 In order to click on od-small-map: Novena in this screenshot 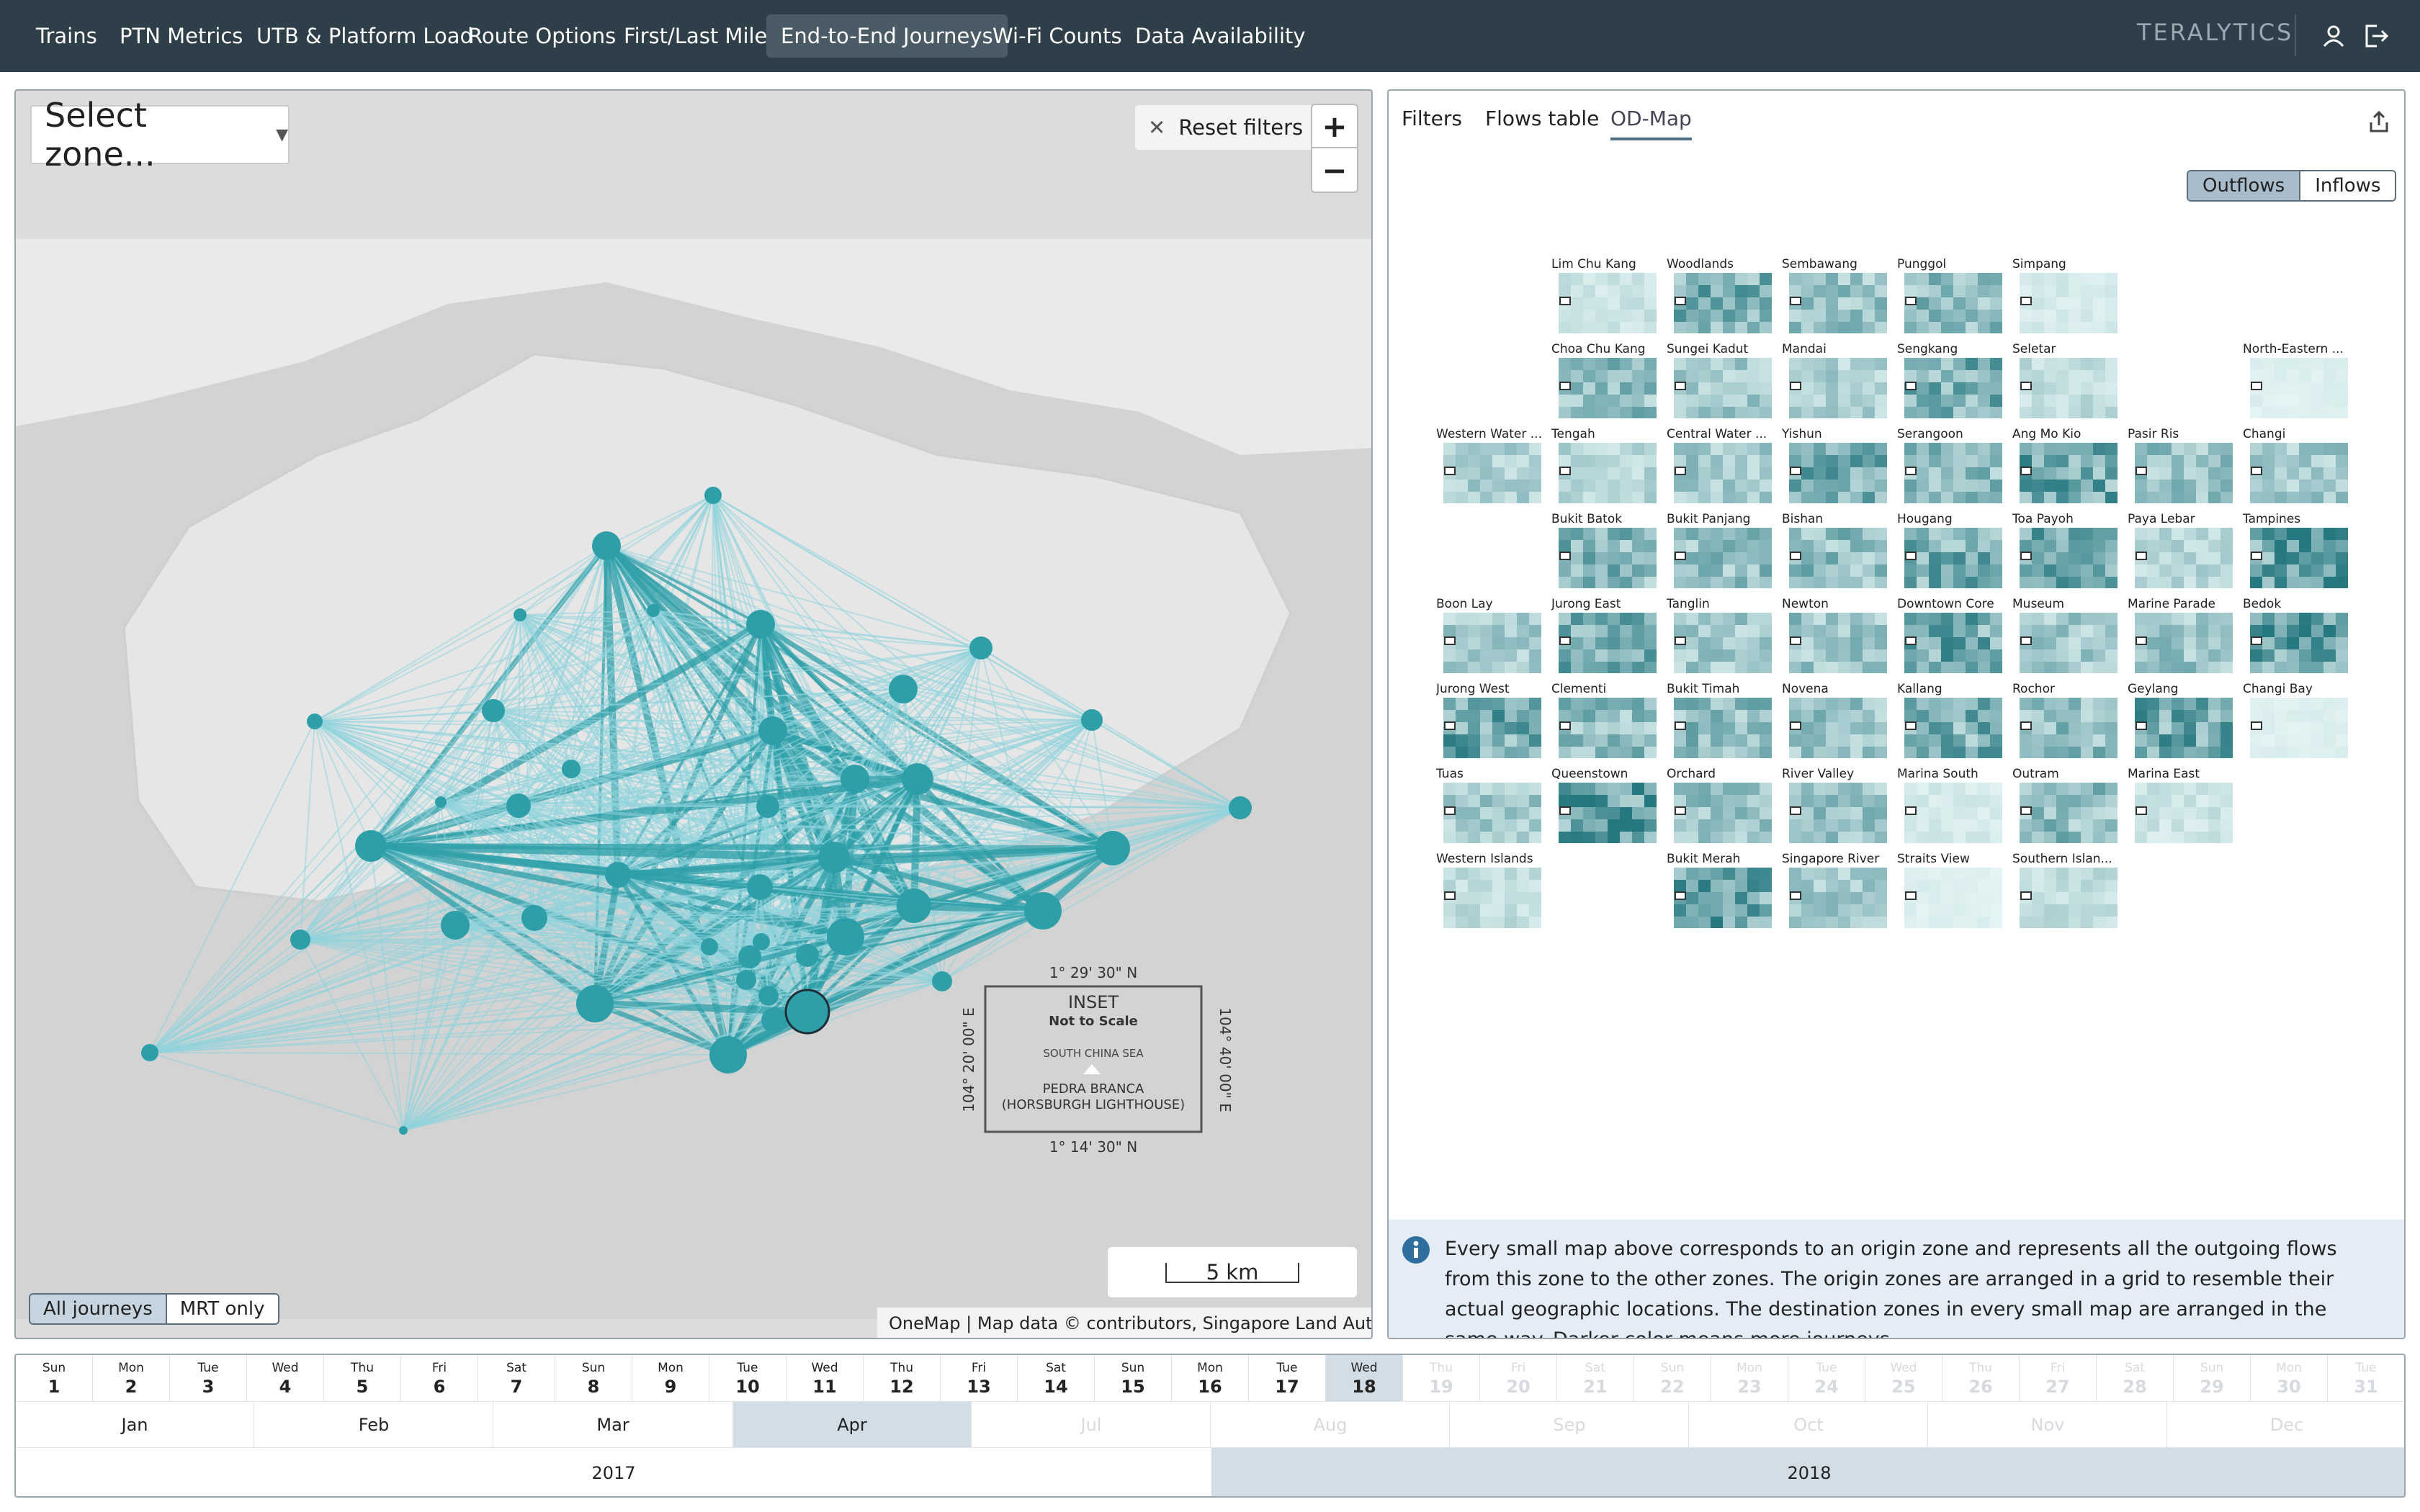, I will do `click(1836, 721)`.